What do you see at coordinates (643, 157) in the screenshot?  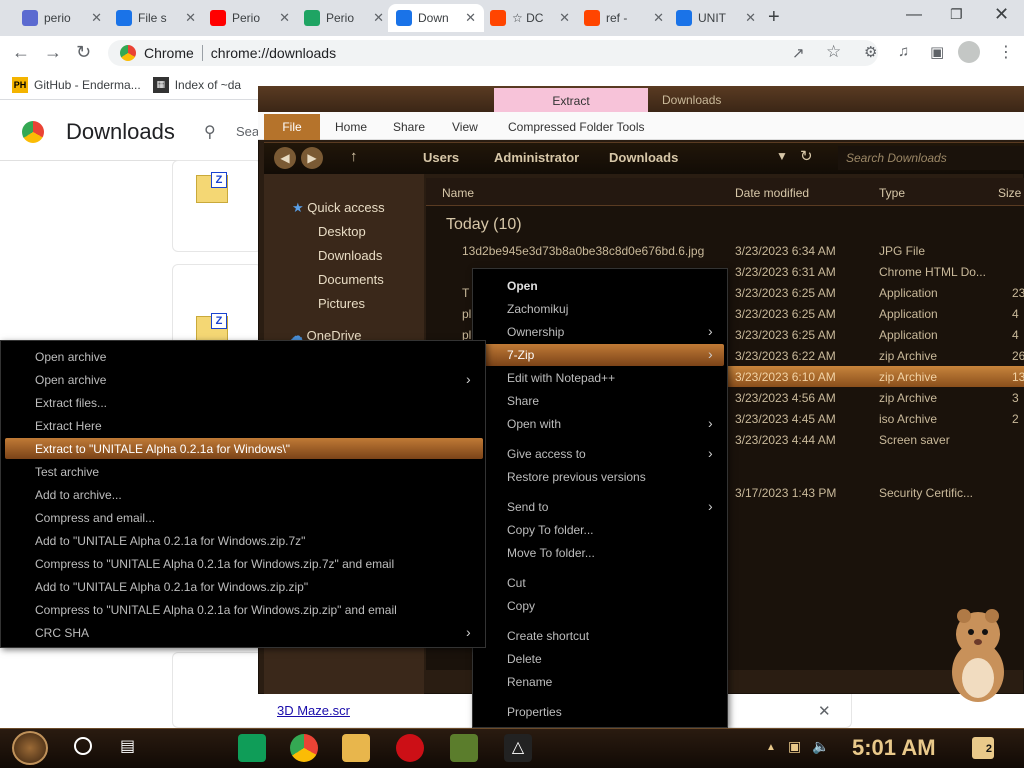 I see `breadcrumb-downloads: Downloads` at bounding box center [643, 157].